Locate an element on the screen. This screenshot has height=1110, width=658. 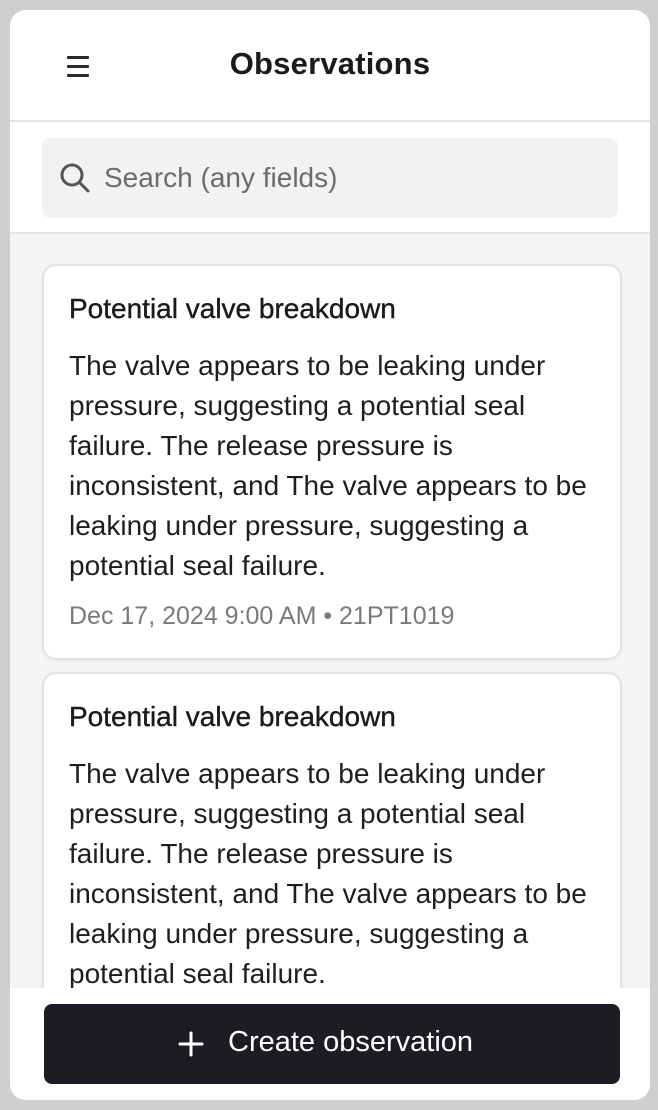
page-title: Observations is located at coordinates (330, 63).